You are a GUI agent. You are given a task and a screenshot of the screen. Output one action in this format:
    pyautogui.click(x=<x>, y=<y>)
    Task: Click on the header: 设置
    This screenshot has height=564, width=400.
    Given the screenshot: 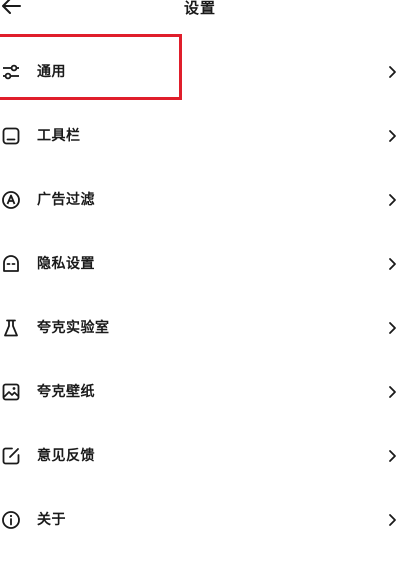 What is the action you would take?
    pyautogui.click(x=200, y=12)
    